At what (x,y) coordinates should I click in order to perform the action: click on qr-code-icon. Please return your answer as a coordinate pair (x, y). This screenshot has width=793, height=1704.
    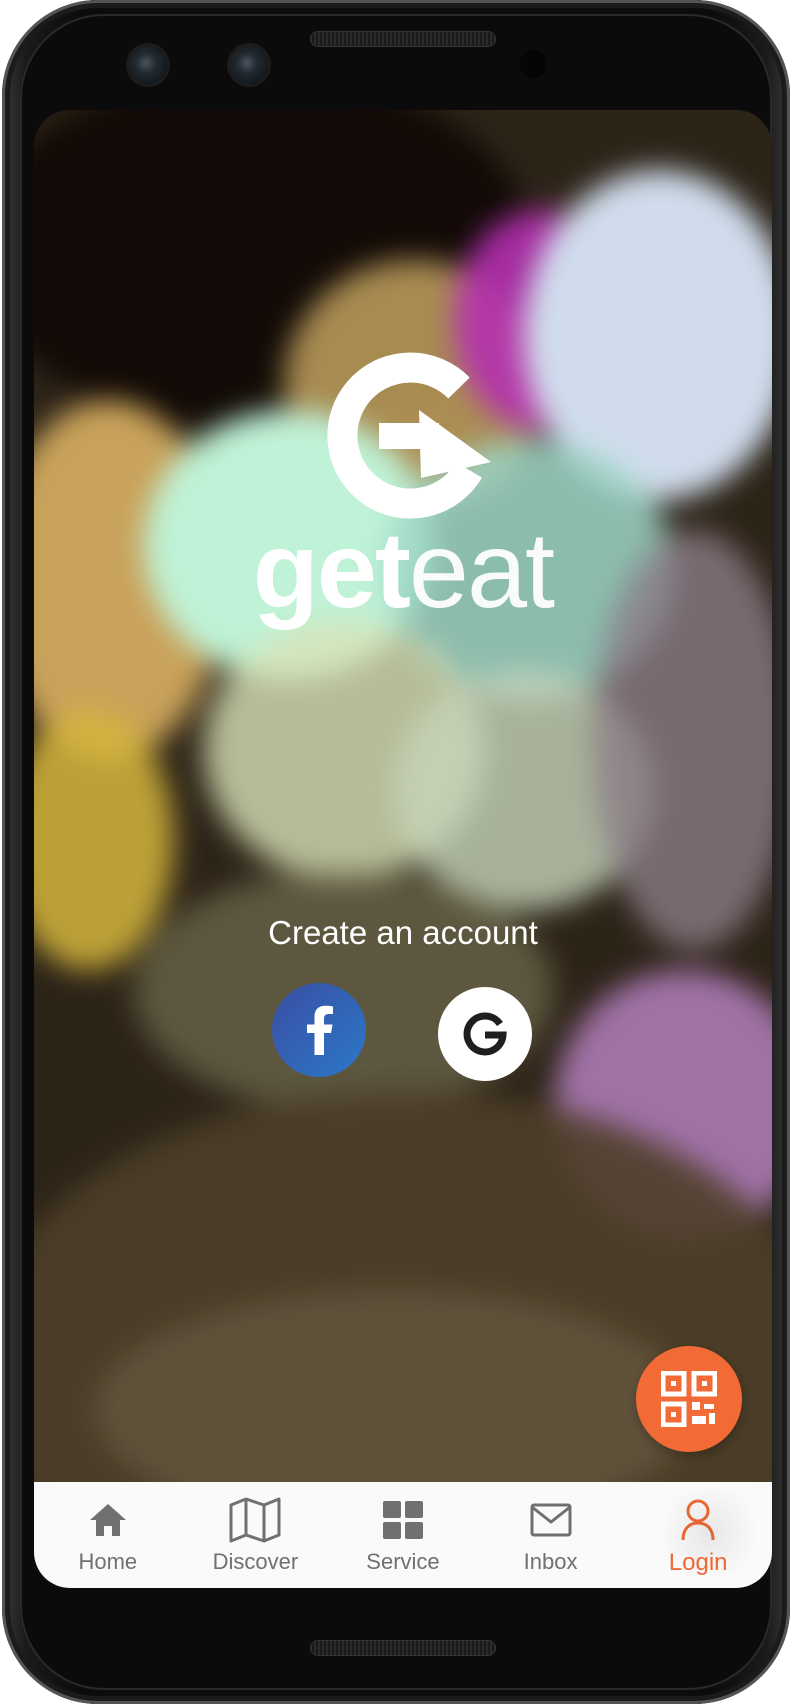
    Looking at the image, I should click on (689, 1399).